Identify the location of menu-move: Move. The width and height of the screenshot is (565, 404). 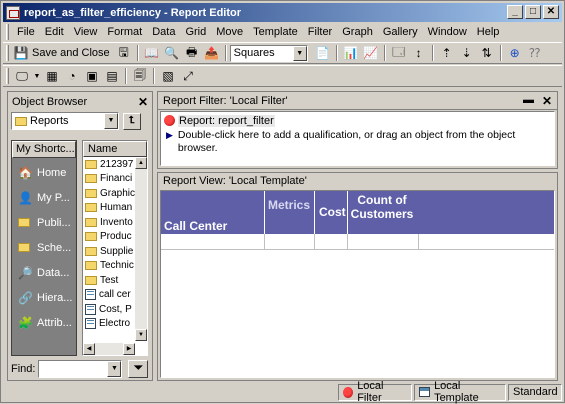
(229, 32).